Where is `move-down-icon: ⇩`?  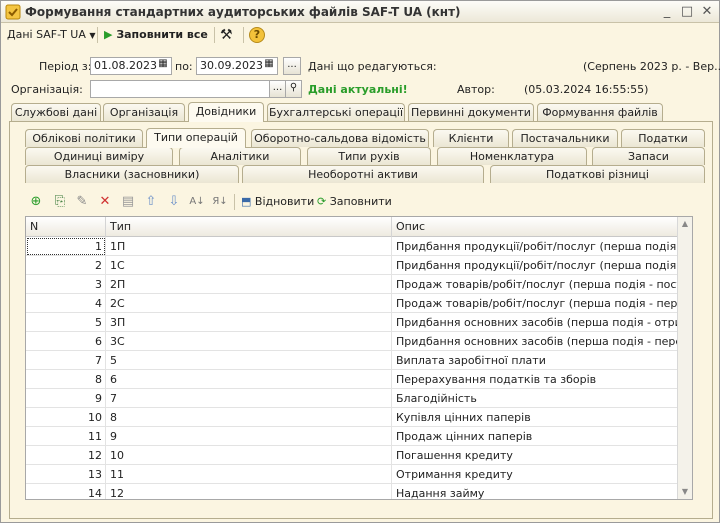 move-down-icon: ⇩ is located at coordinates (174, 202).